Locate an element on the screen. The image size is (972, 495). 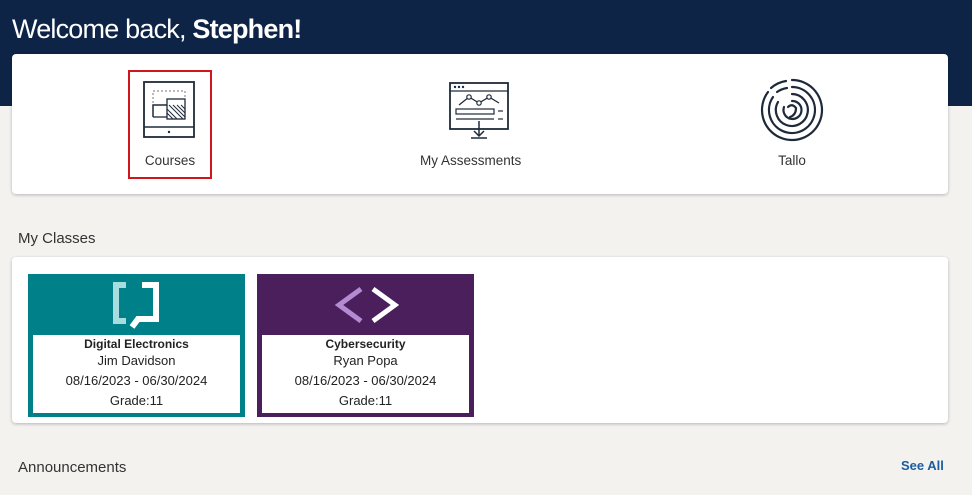
courses-tile: Courses is located at coordinates (170, 124).